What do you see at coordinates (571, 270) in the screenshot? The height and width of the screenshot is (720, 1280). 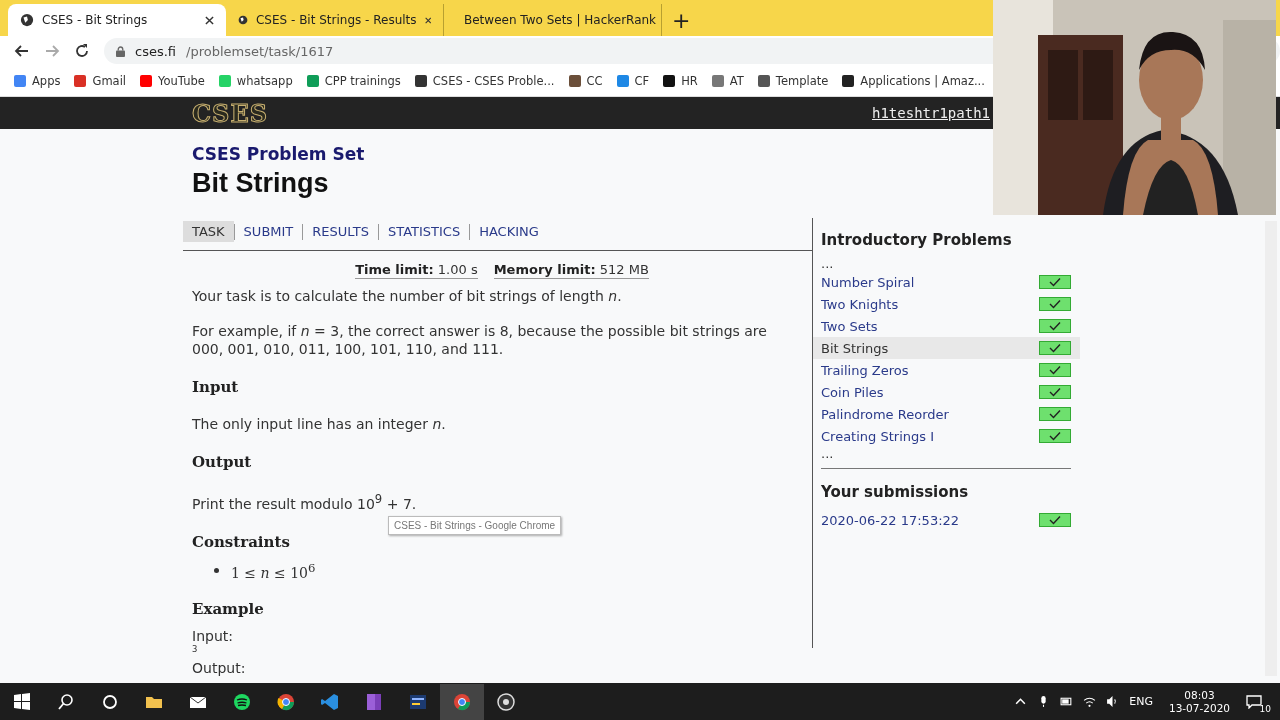 I see `limit-text: Memory limit: 512 MB` at bounding box center [571, 270].